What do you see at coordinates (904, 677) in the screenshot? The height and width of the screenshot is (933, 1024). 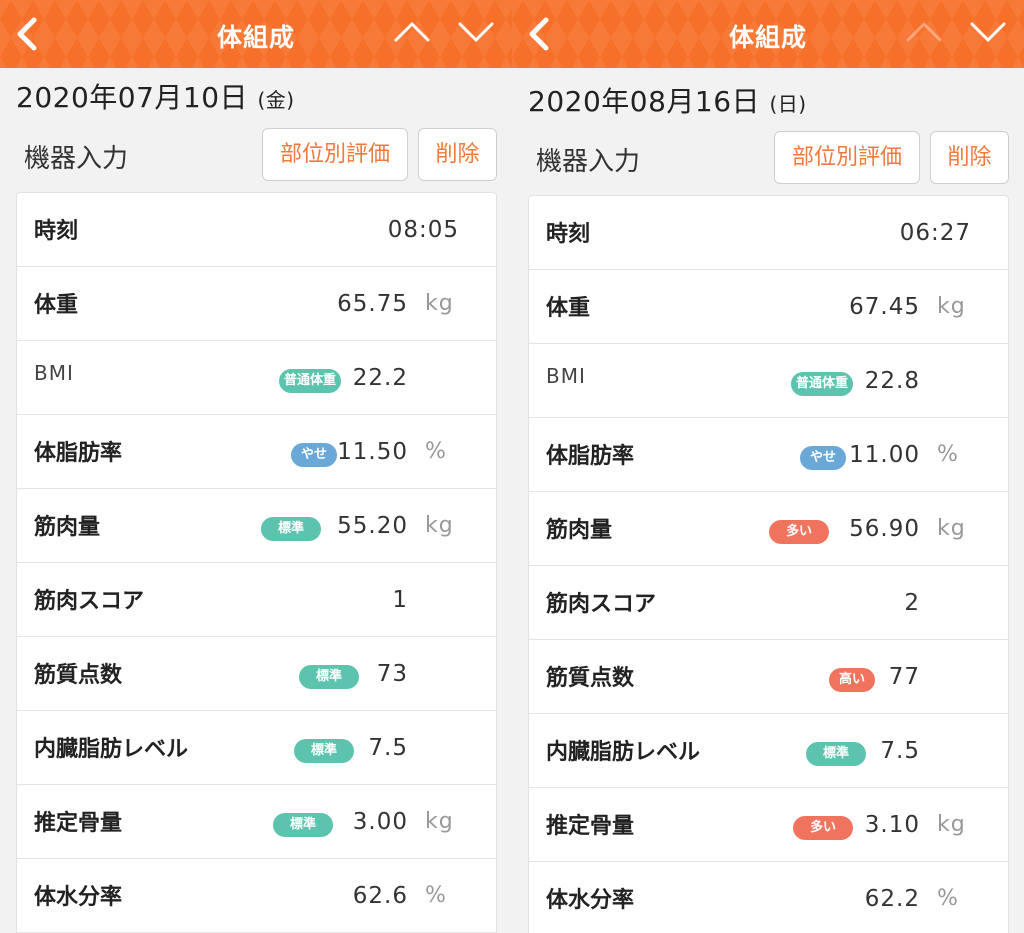 I see `row-value: 77` at bounding box center [904, 677].